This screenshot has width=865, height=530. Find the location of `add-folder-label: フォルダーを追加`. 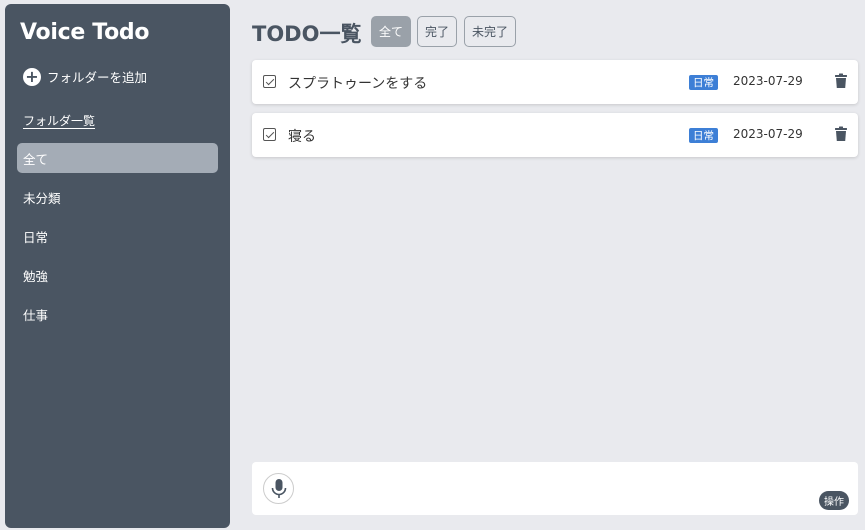

add-folder-label: フォルダーを追加 is located at coordinates (97, 77).